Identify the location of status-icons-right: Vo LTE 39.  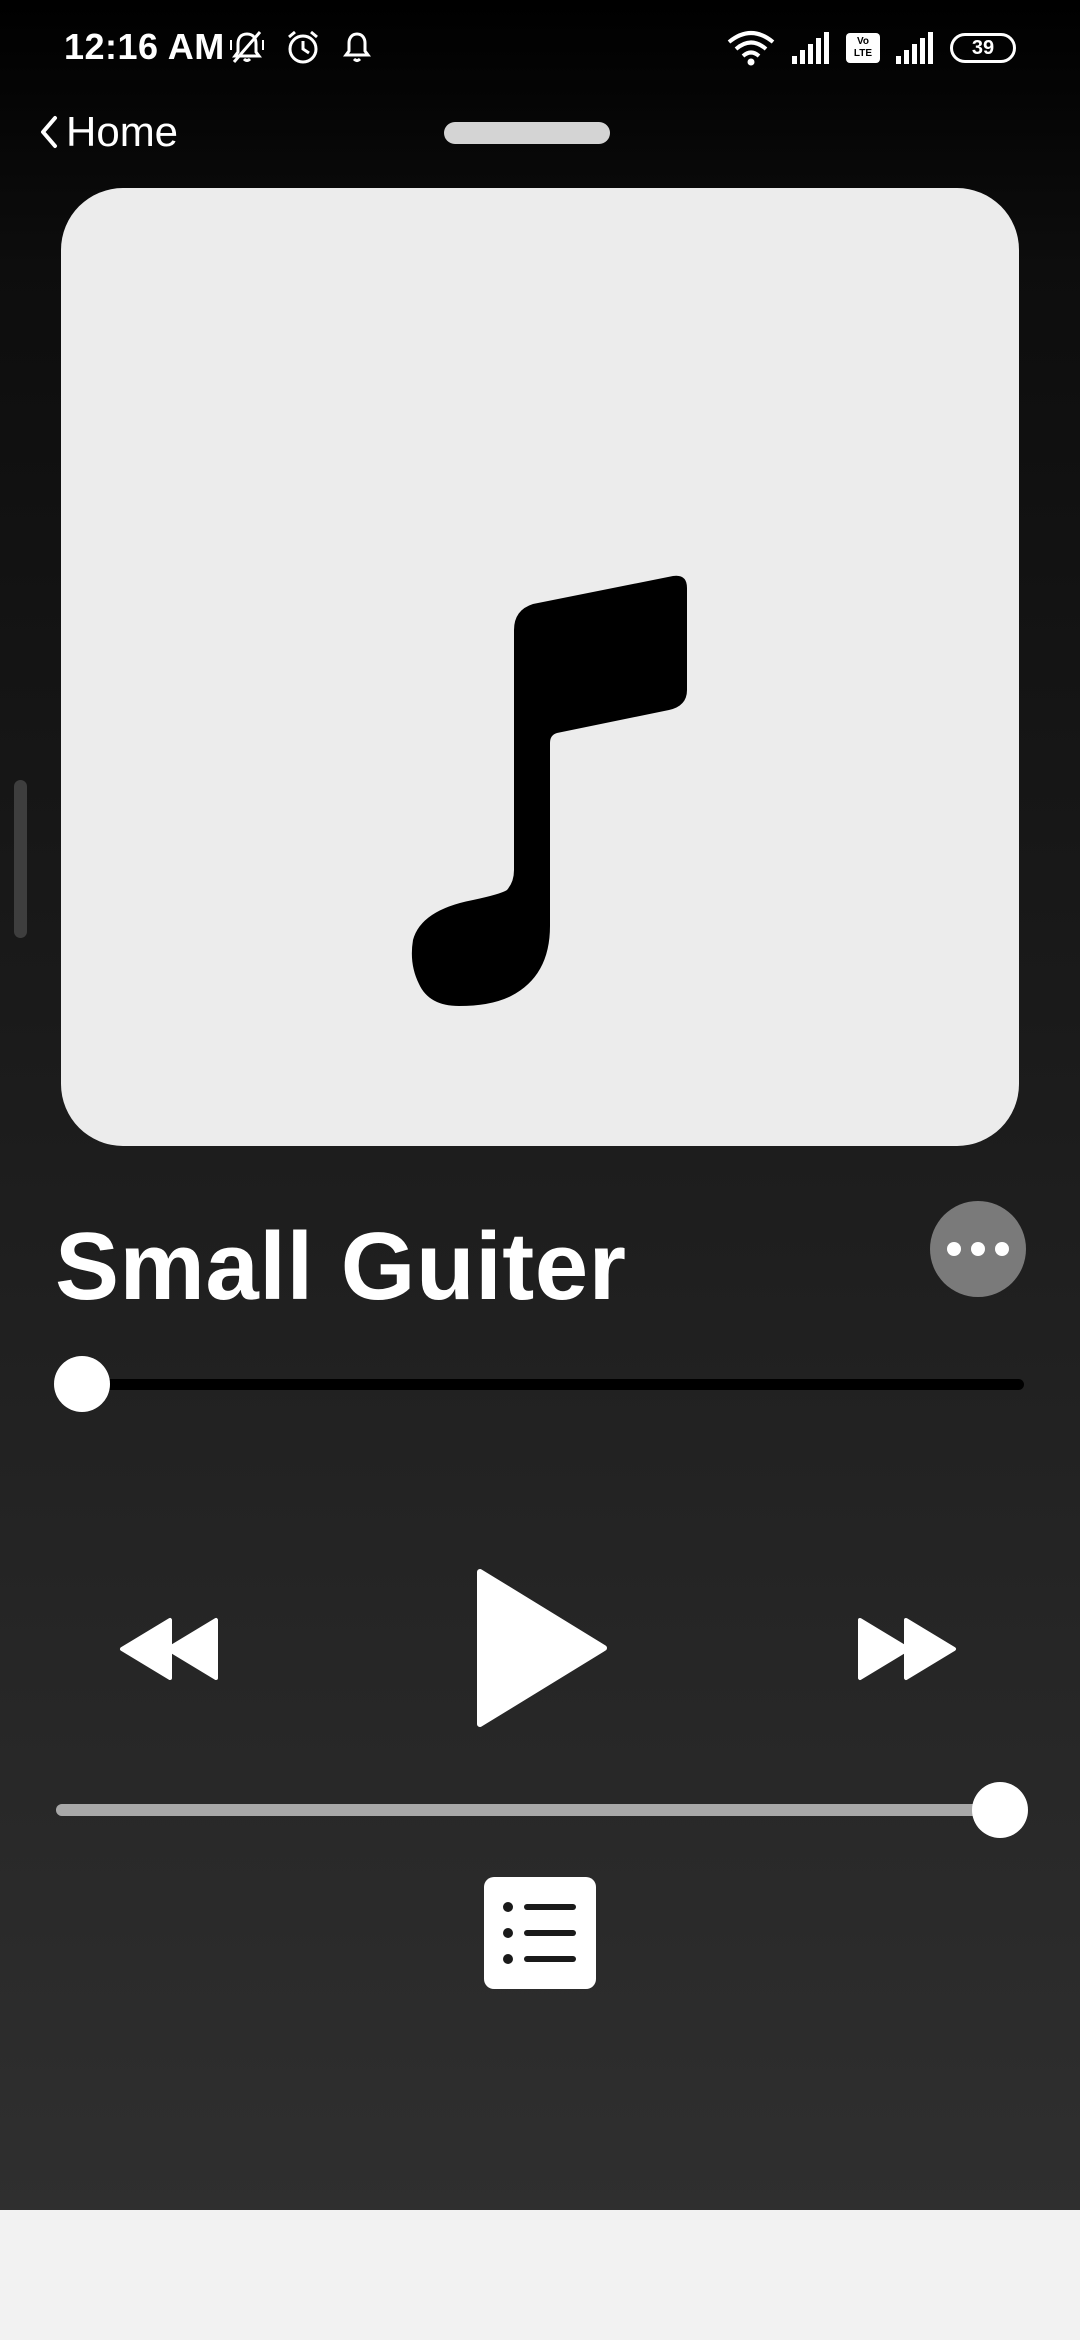
(871, 48).